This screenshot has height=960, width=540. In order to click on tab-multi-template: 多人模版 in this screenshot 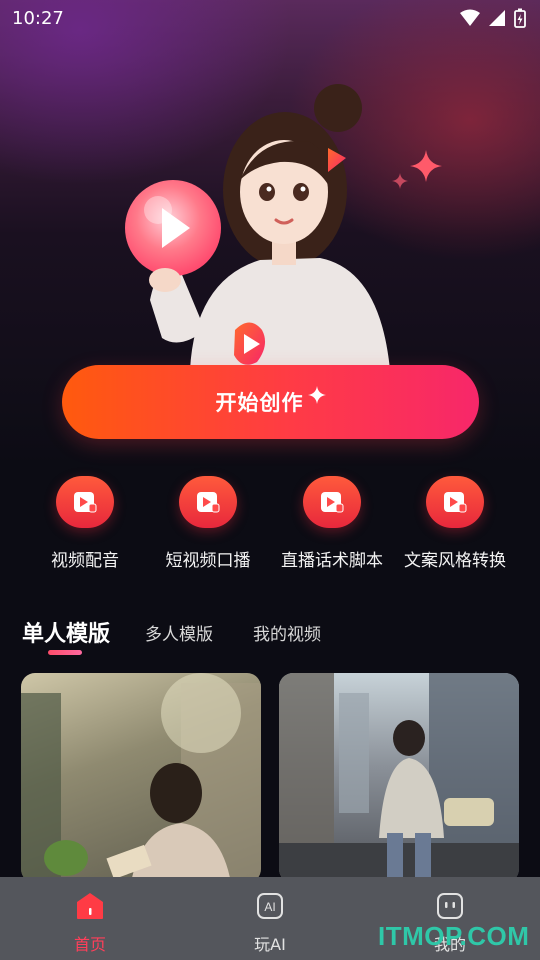, I will do `click(179, 632)`.